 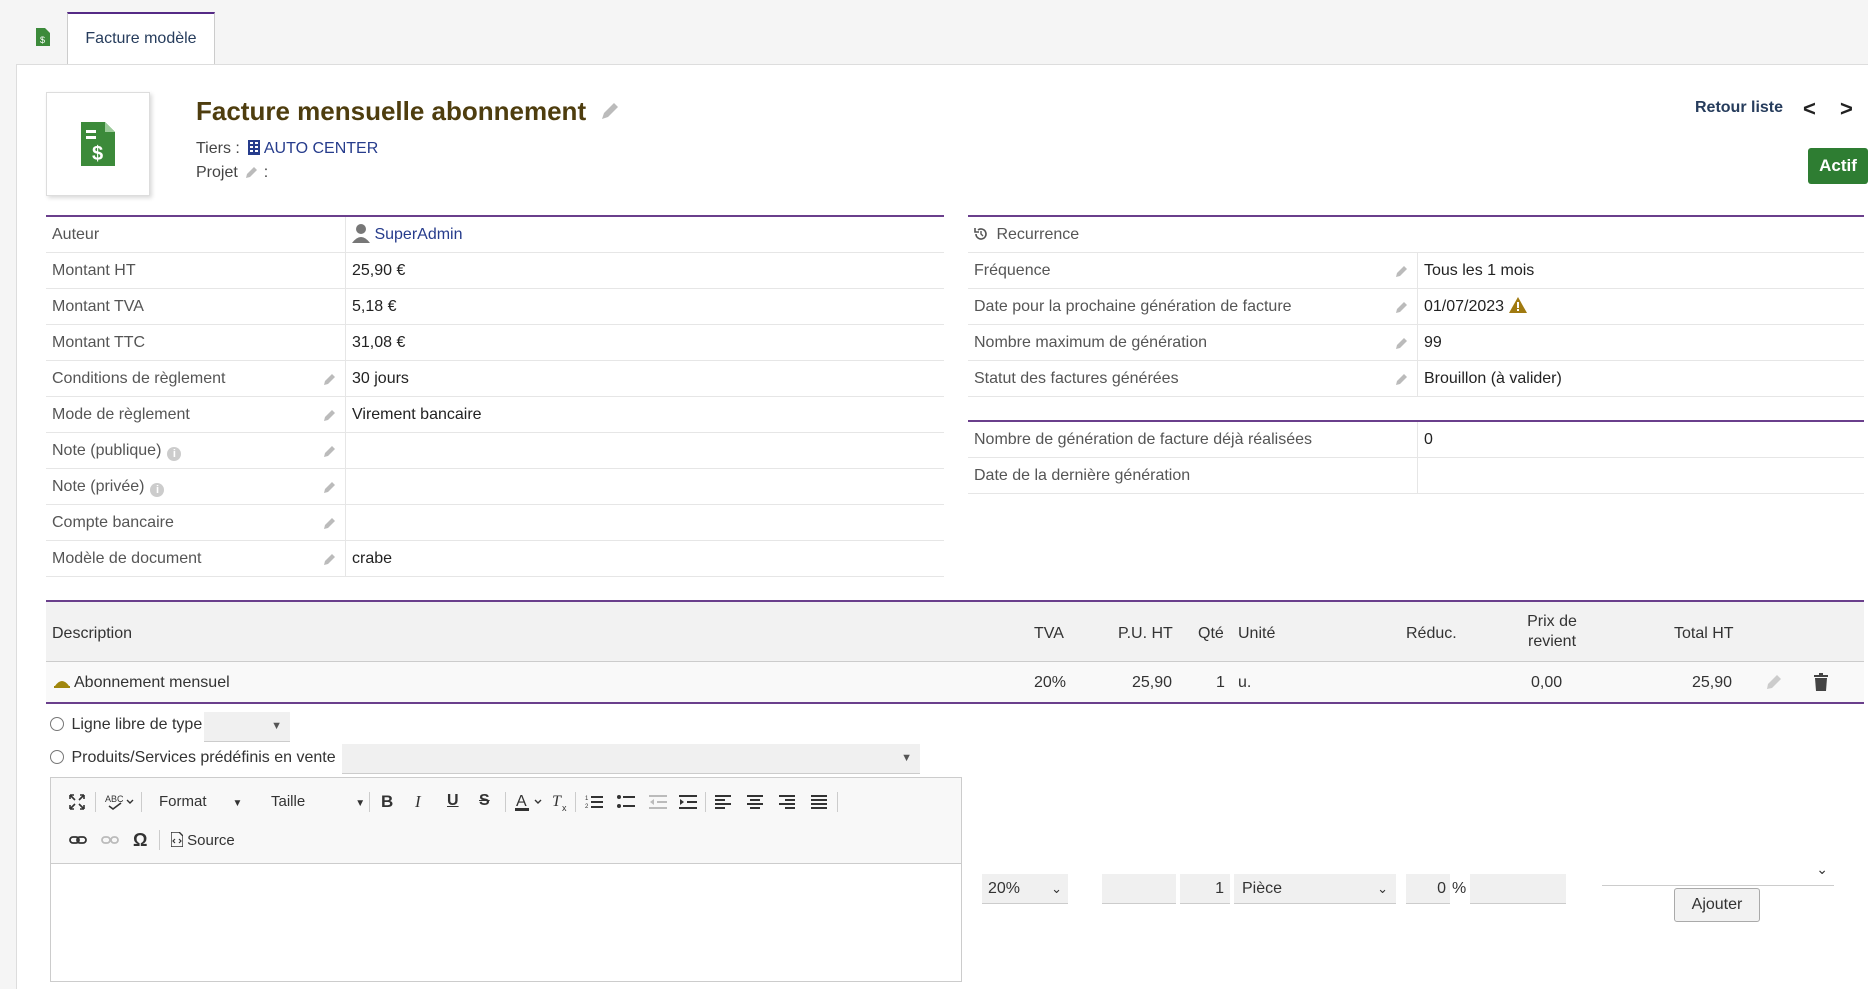 I want to click on underline-button: U, so click(x=453, y=801).